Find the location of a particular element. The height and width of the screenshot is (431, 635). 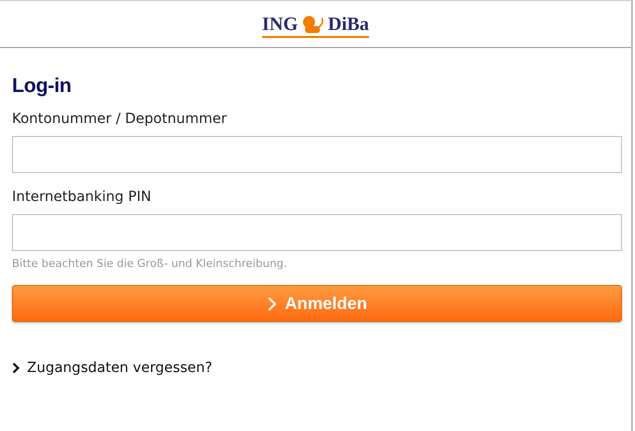

field-label: Internetbanking PIN is located at coordinates (82, 197).